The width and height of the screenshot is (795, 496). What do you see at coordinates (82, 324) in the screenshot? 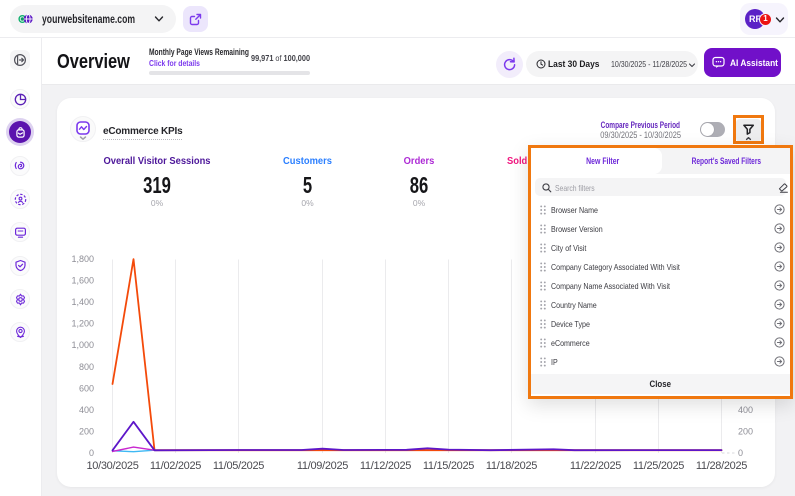
I see `svg-text: 1,200` at bounding box center [82, 324].